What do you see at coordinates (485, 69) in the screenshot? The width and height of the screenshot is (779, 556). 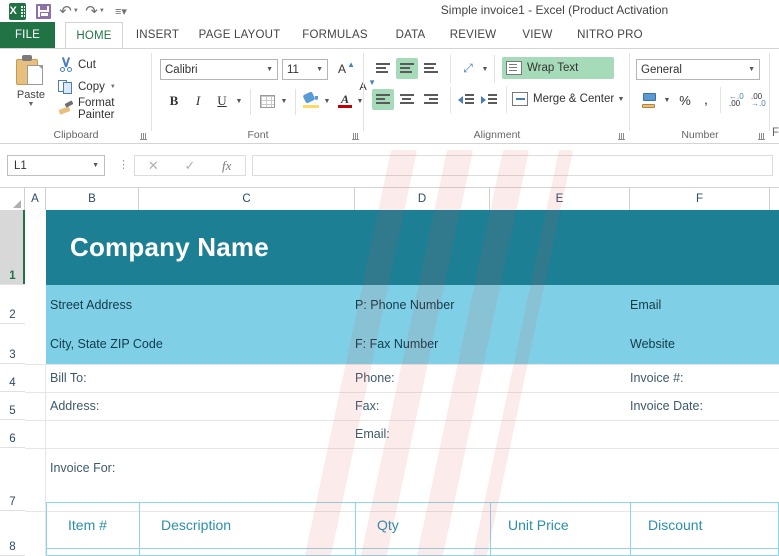 I see `orientation-caret-icon: ▼` at bounding box center [485, 69].